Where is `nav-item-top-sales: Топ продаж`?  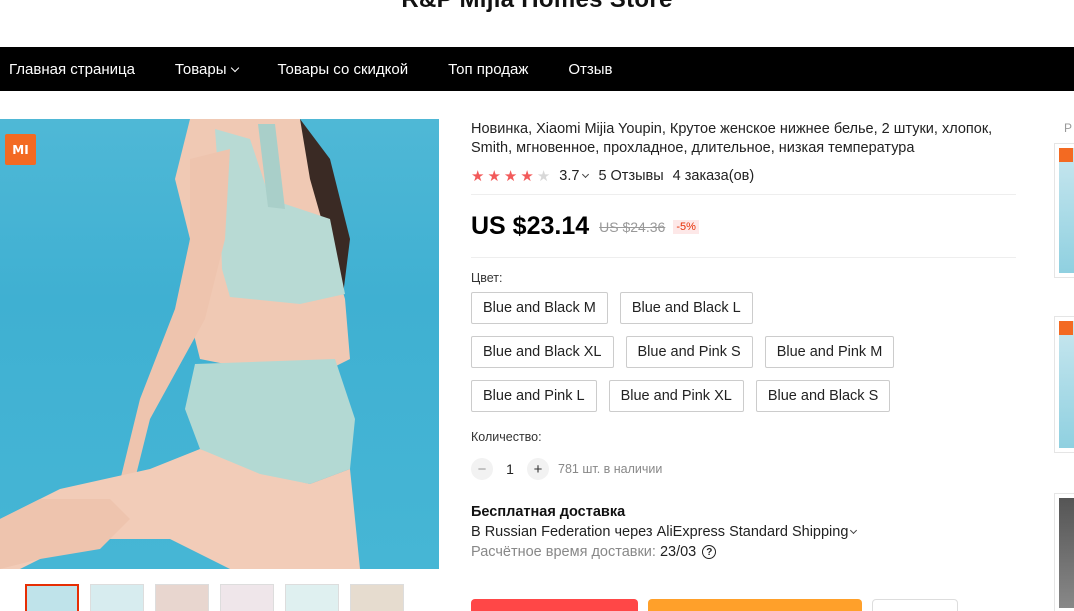
nav-item-top-sales: Топ продаж is located at coordinates (488, 69).